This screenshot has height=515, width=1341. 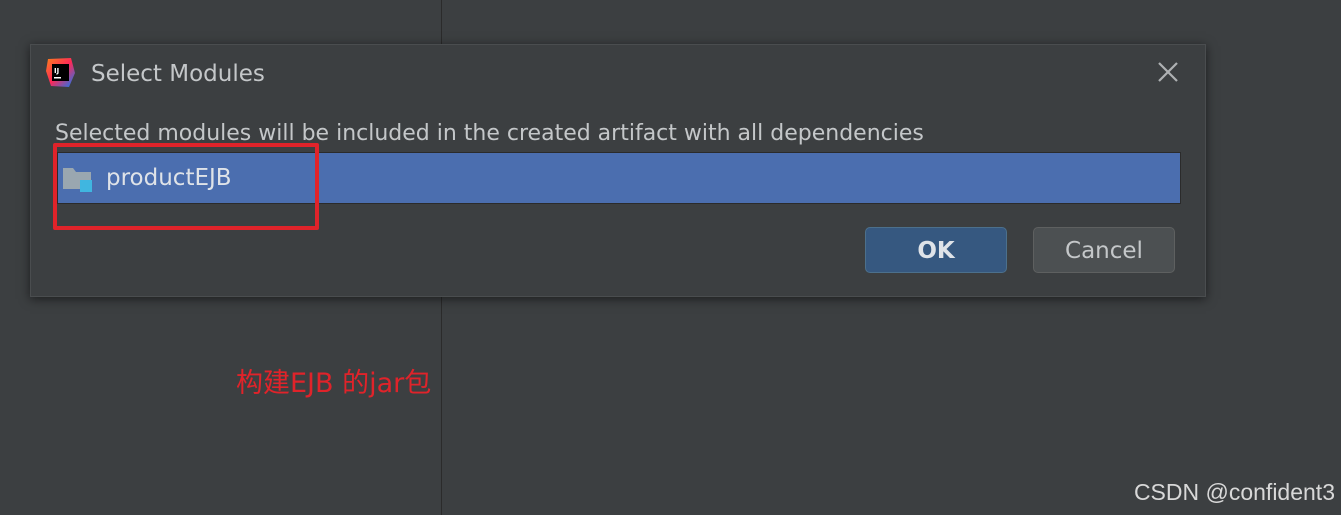 I want to click on dialog-title: Select Modules, so click(x=178, y=74).